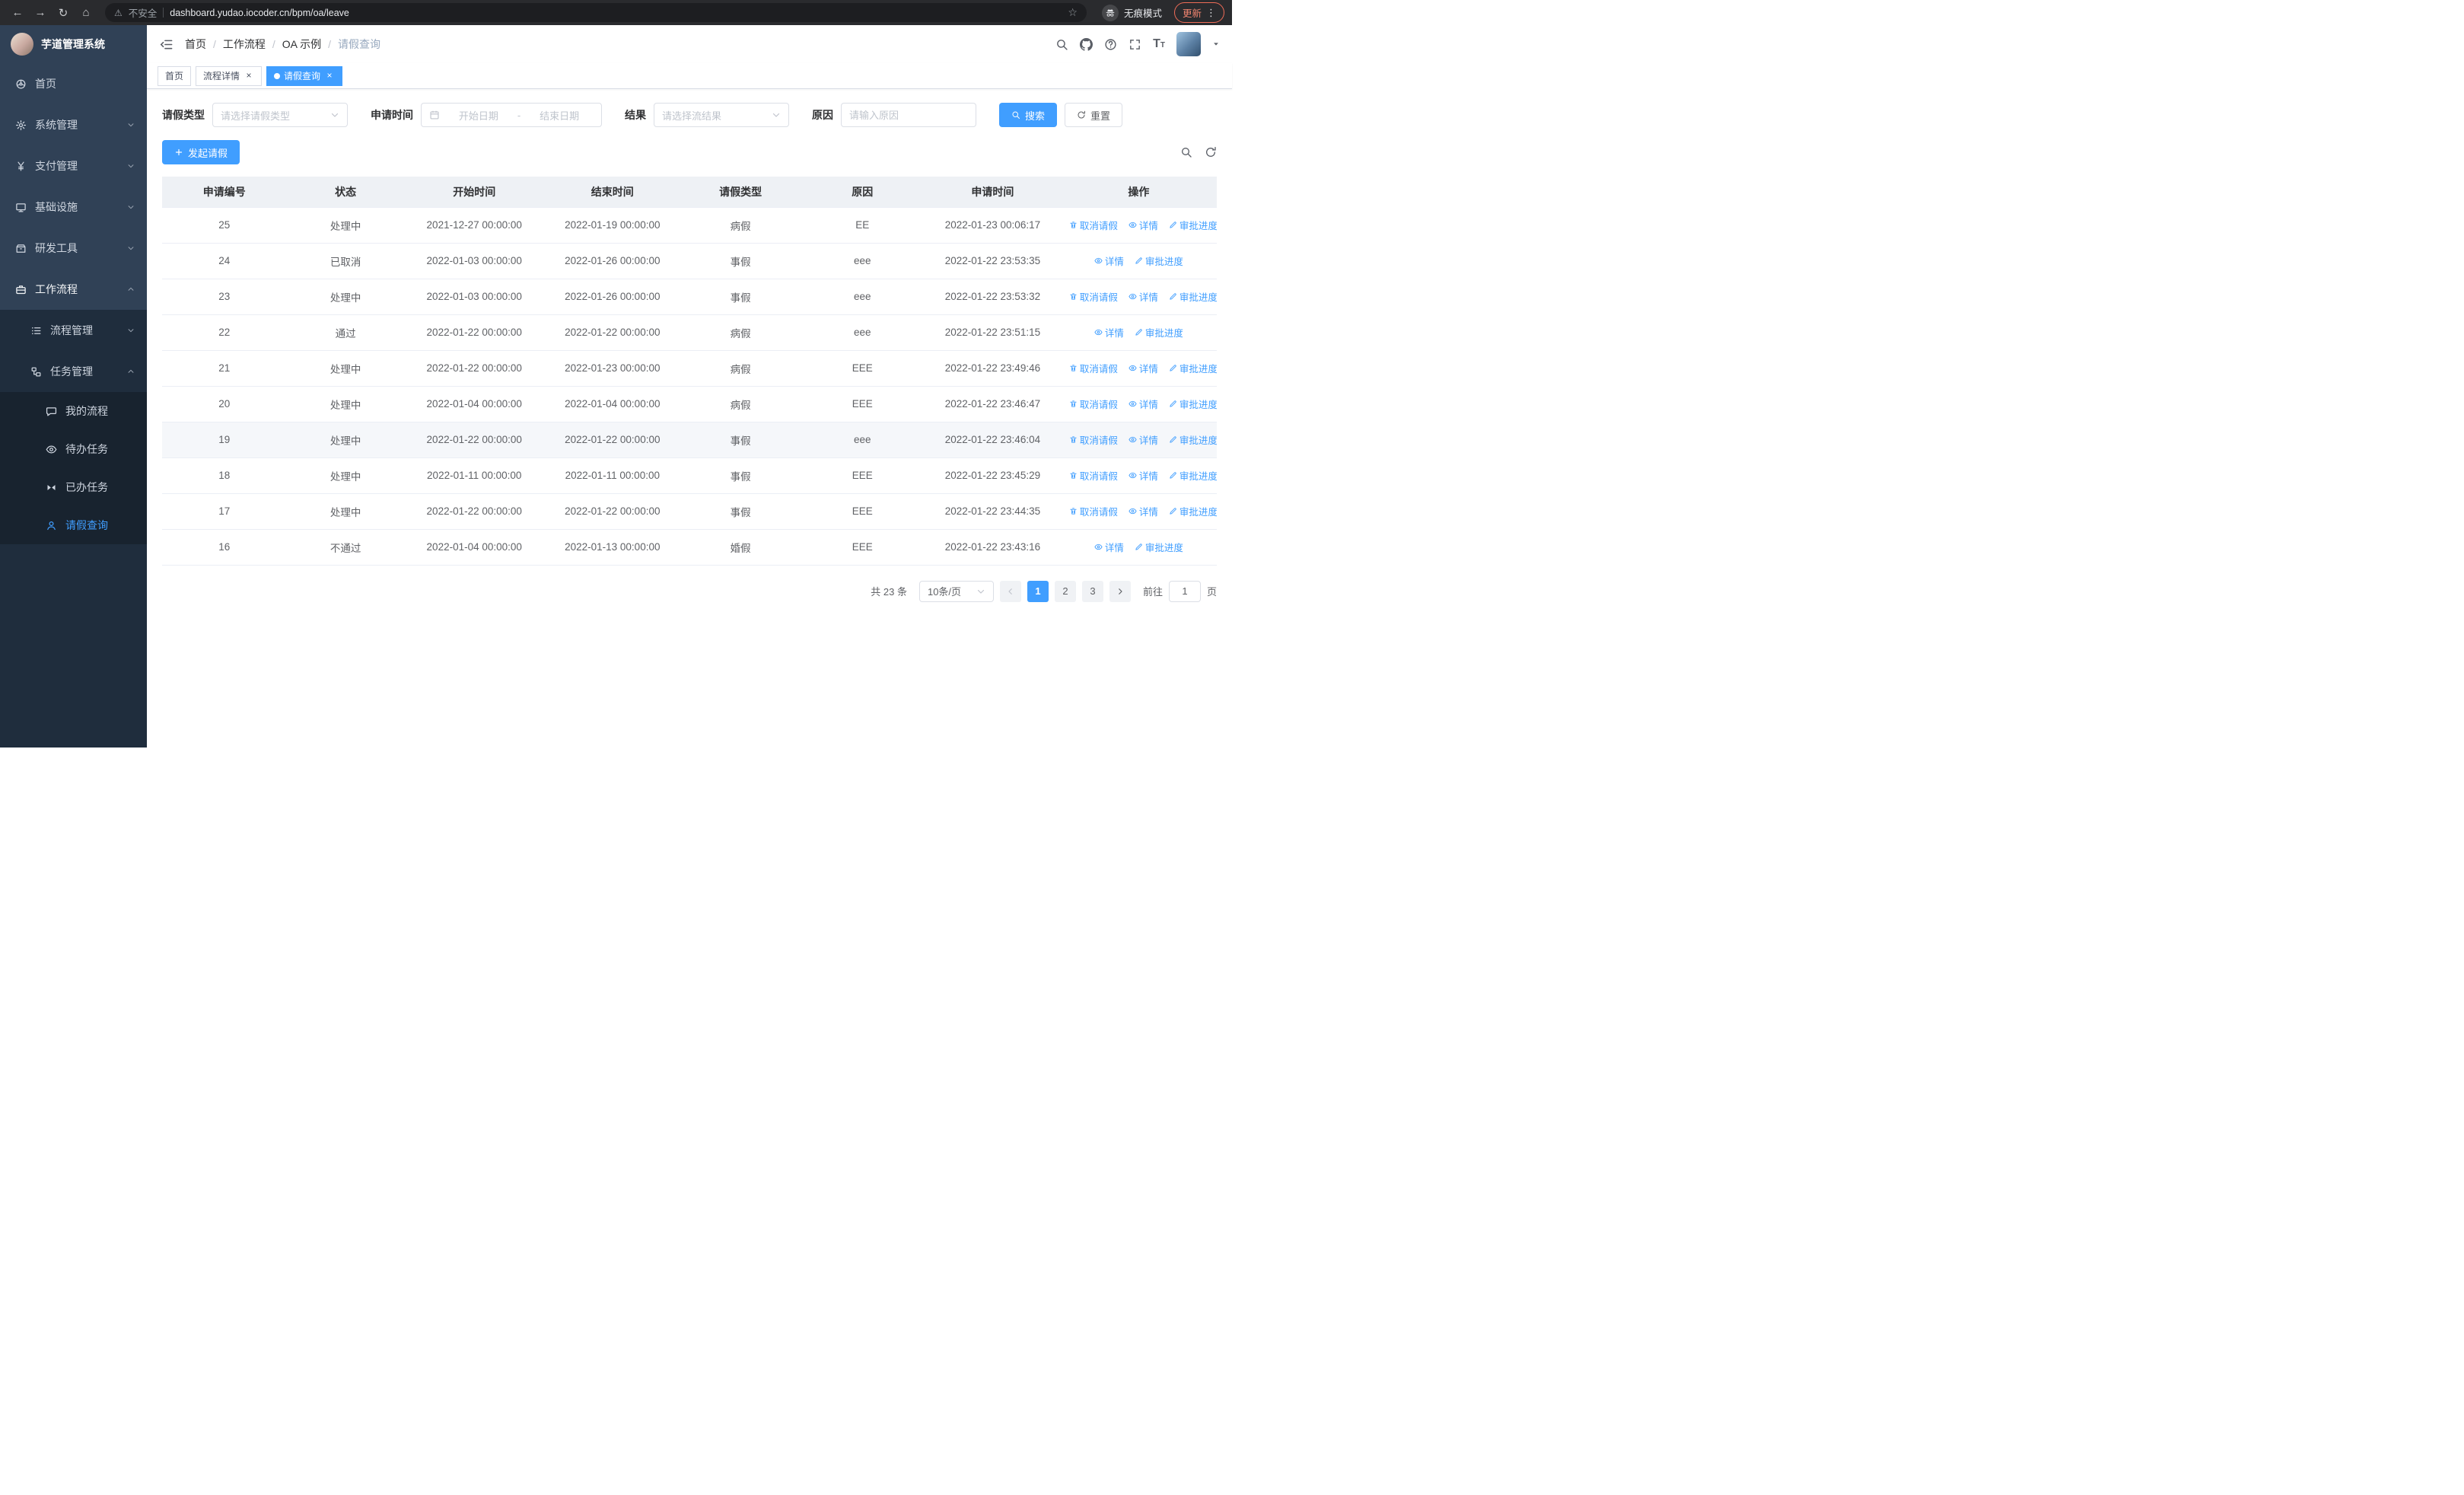 The width and height of the screenshot is (2464, 1495). I want to click on breadcrumb-item-leave-query: 请假查询, so click(359, 44).